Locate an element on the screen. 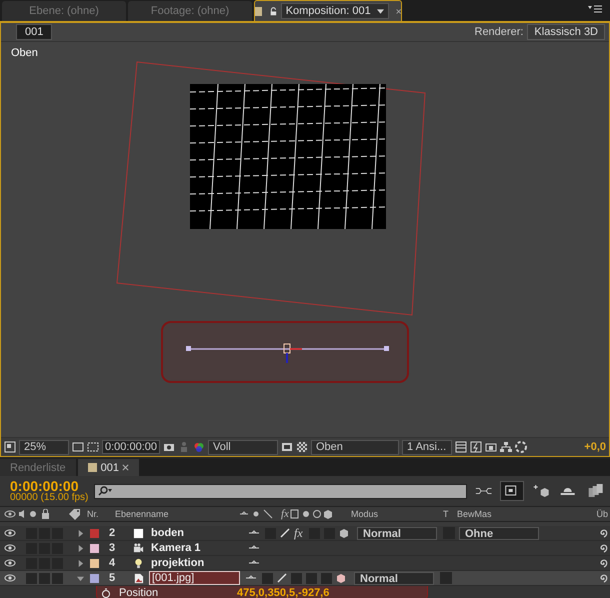 This screenshot has height=598, width=610. exposure-value: +0,0 is located at coordinates (595, 447).